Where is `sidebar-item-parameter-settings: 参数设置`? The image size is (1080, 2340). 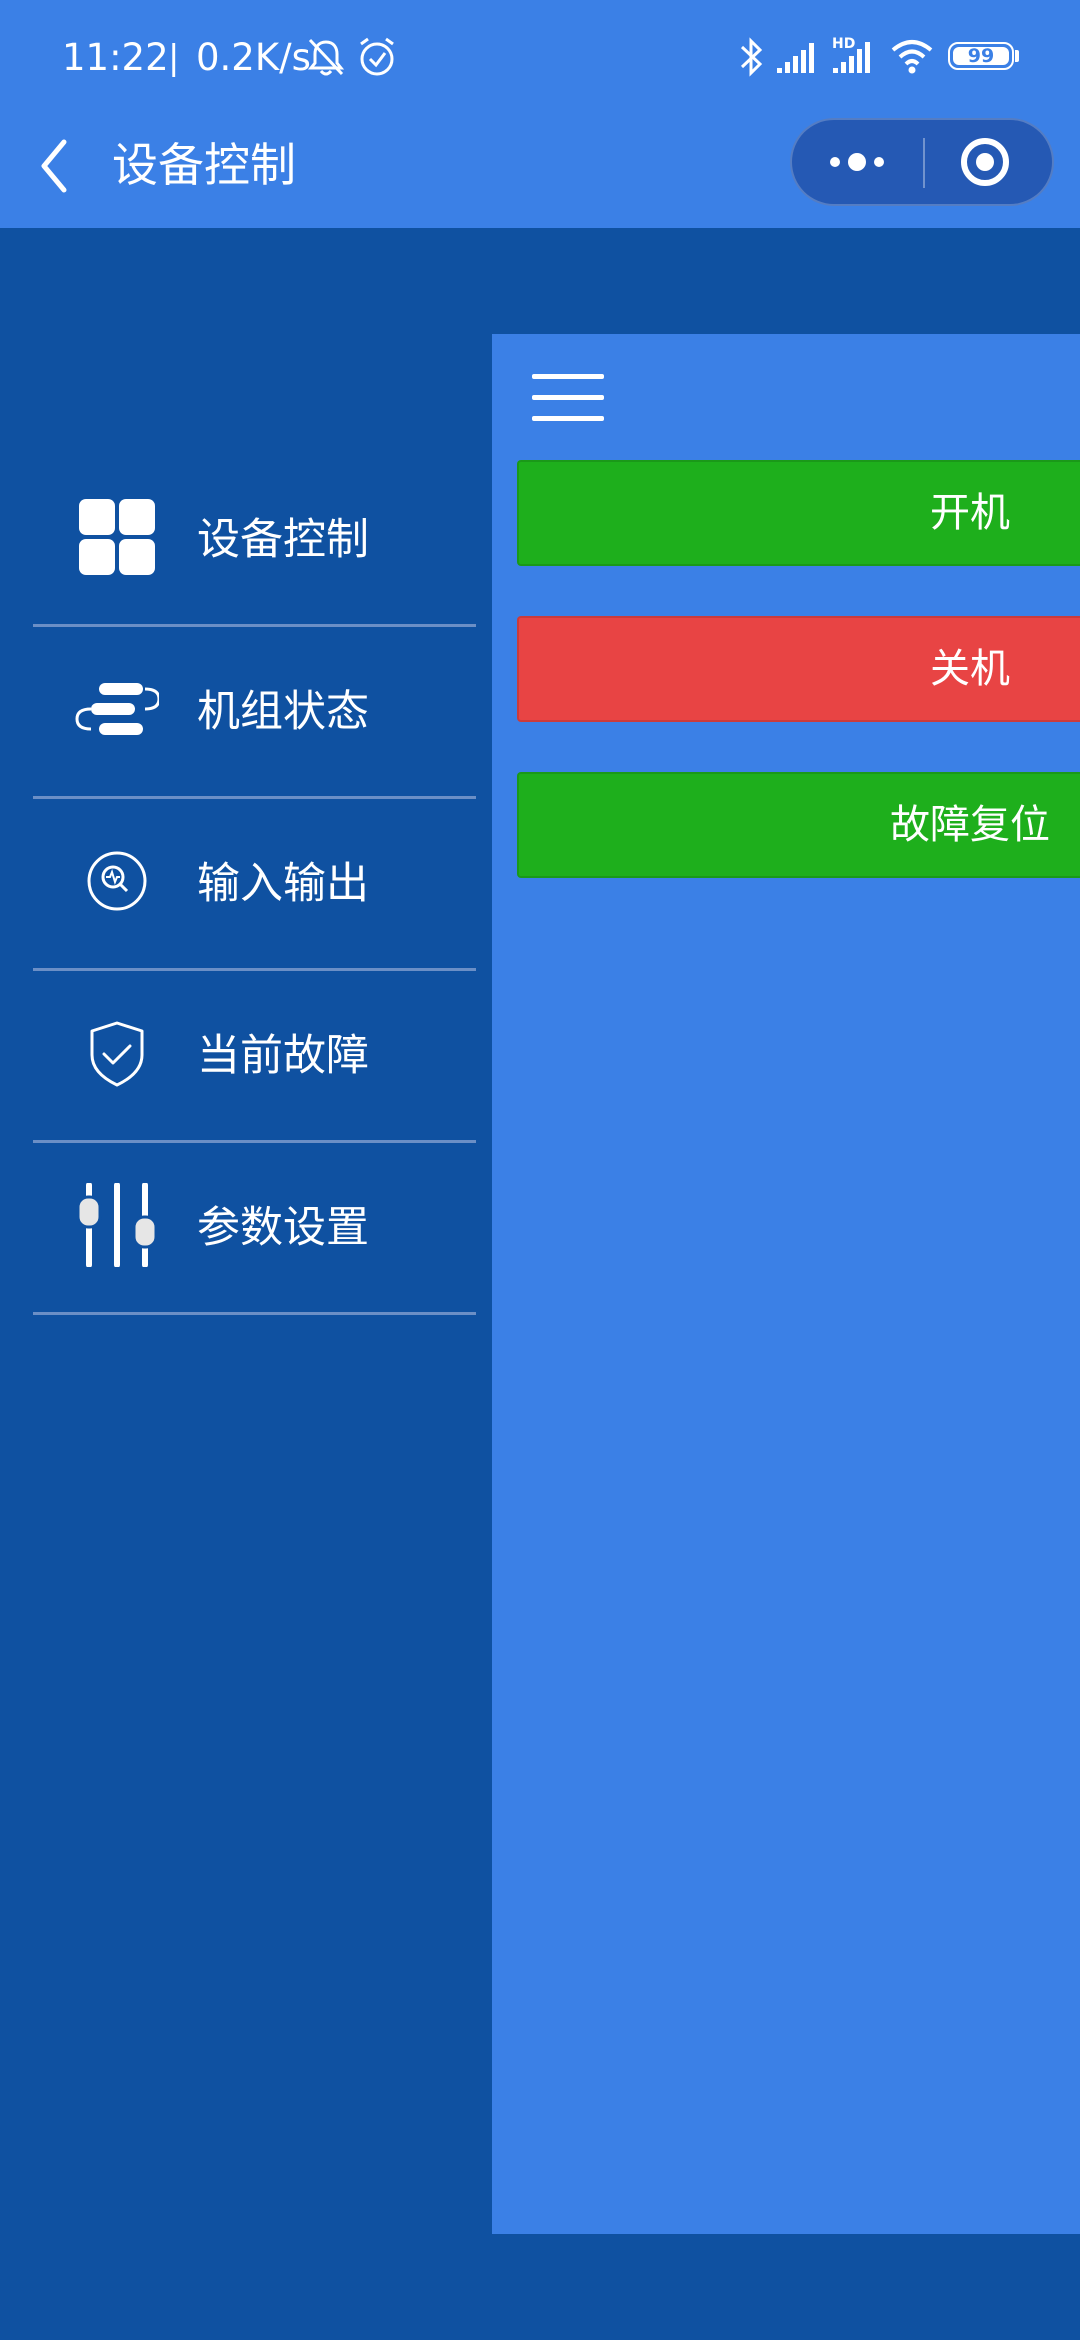 sidebar-item-parameter-settings: 参数设置 is located at coordinates (254, 1229).